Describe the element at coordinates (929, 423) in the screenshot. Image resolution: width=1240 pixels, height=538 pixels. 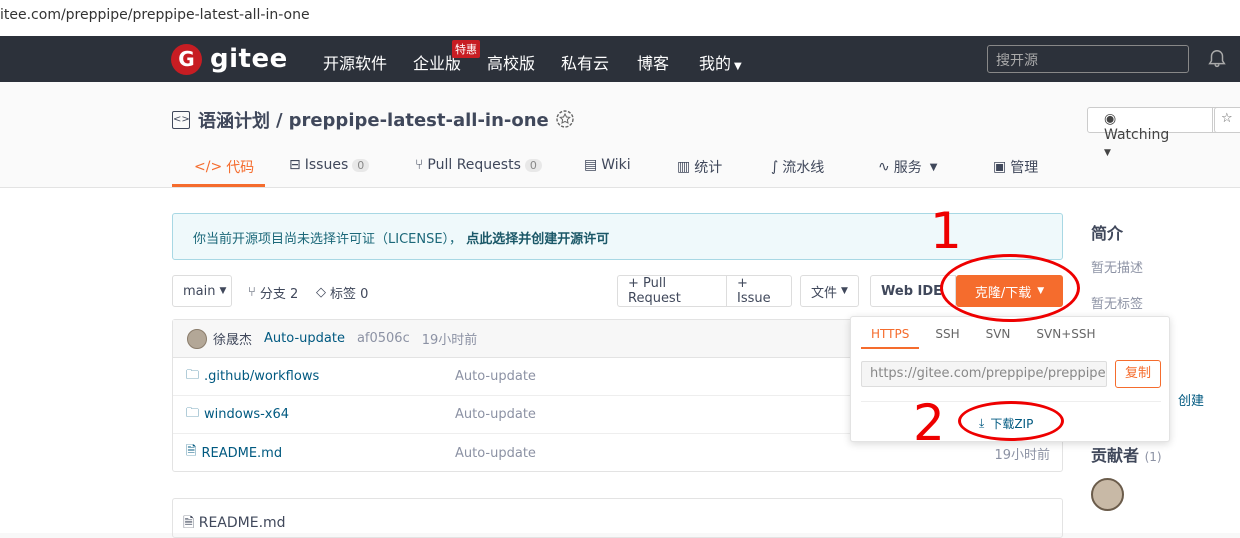
I see `annotation-number-2: 2` at that location.